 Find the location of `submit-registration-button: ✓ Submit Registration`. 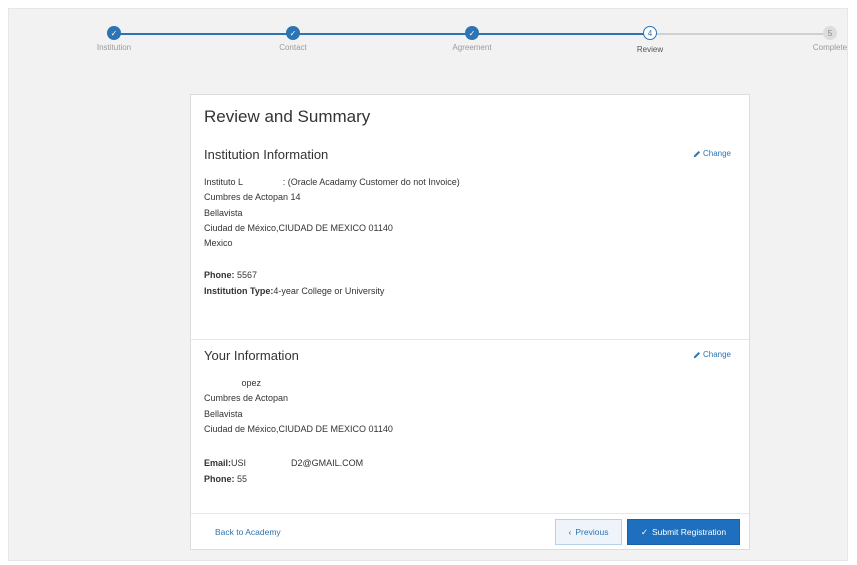

submit-registration-button: ✓ Submit Registration is located at coordinates (683, 532).